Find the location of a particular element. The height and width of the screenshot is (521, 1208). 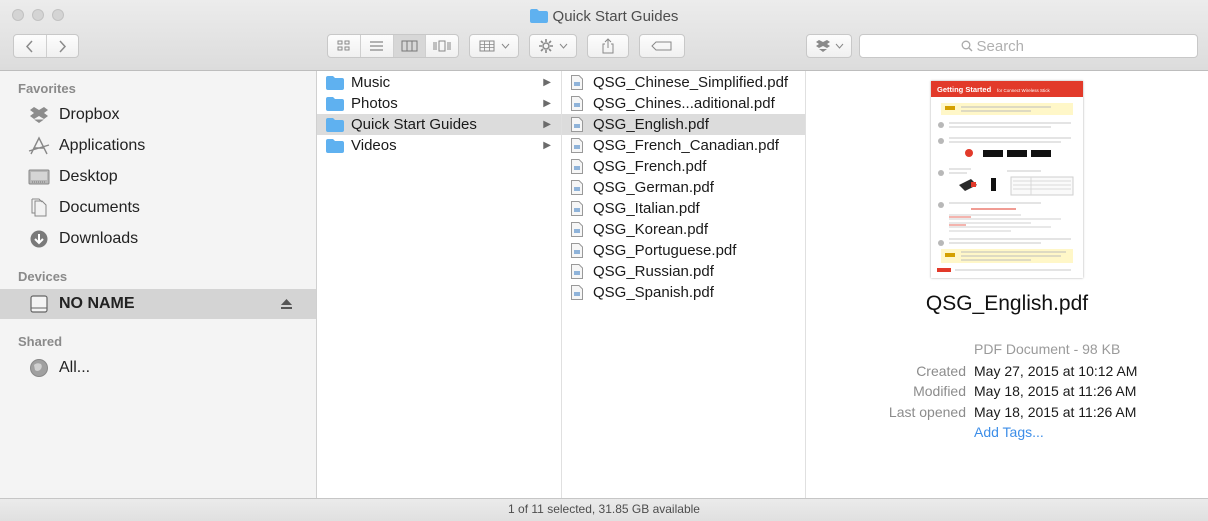

list-item-label: QSG_Russian.pdf is located at coordinates (653, 271).